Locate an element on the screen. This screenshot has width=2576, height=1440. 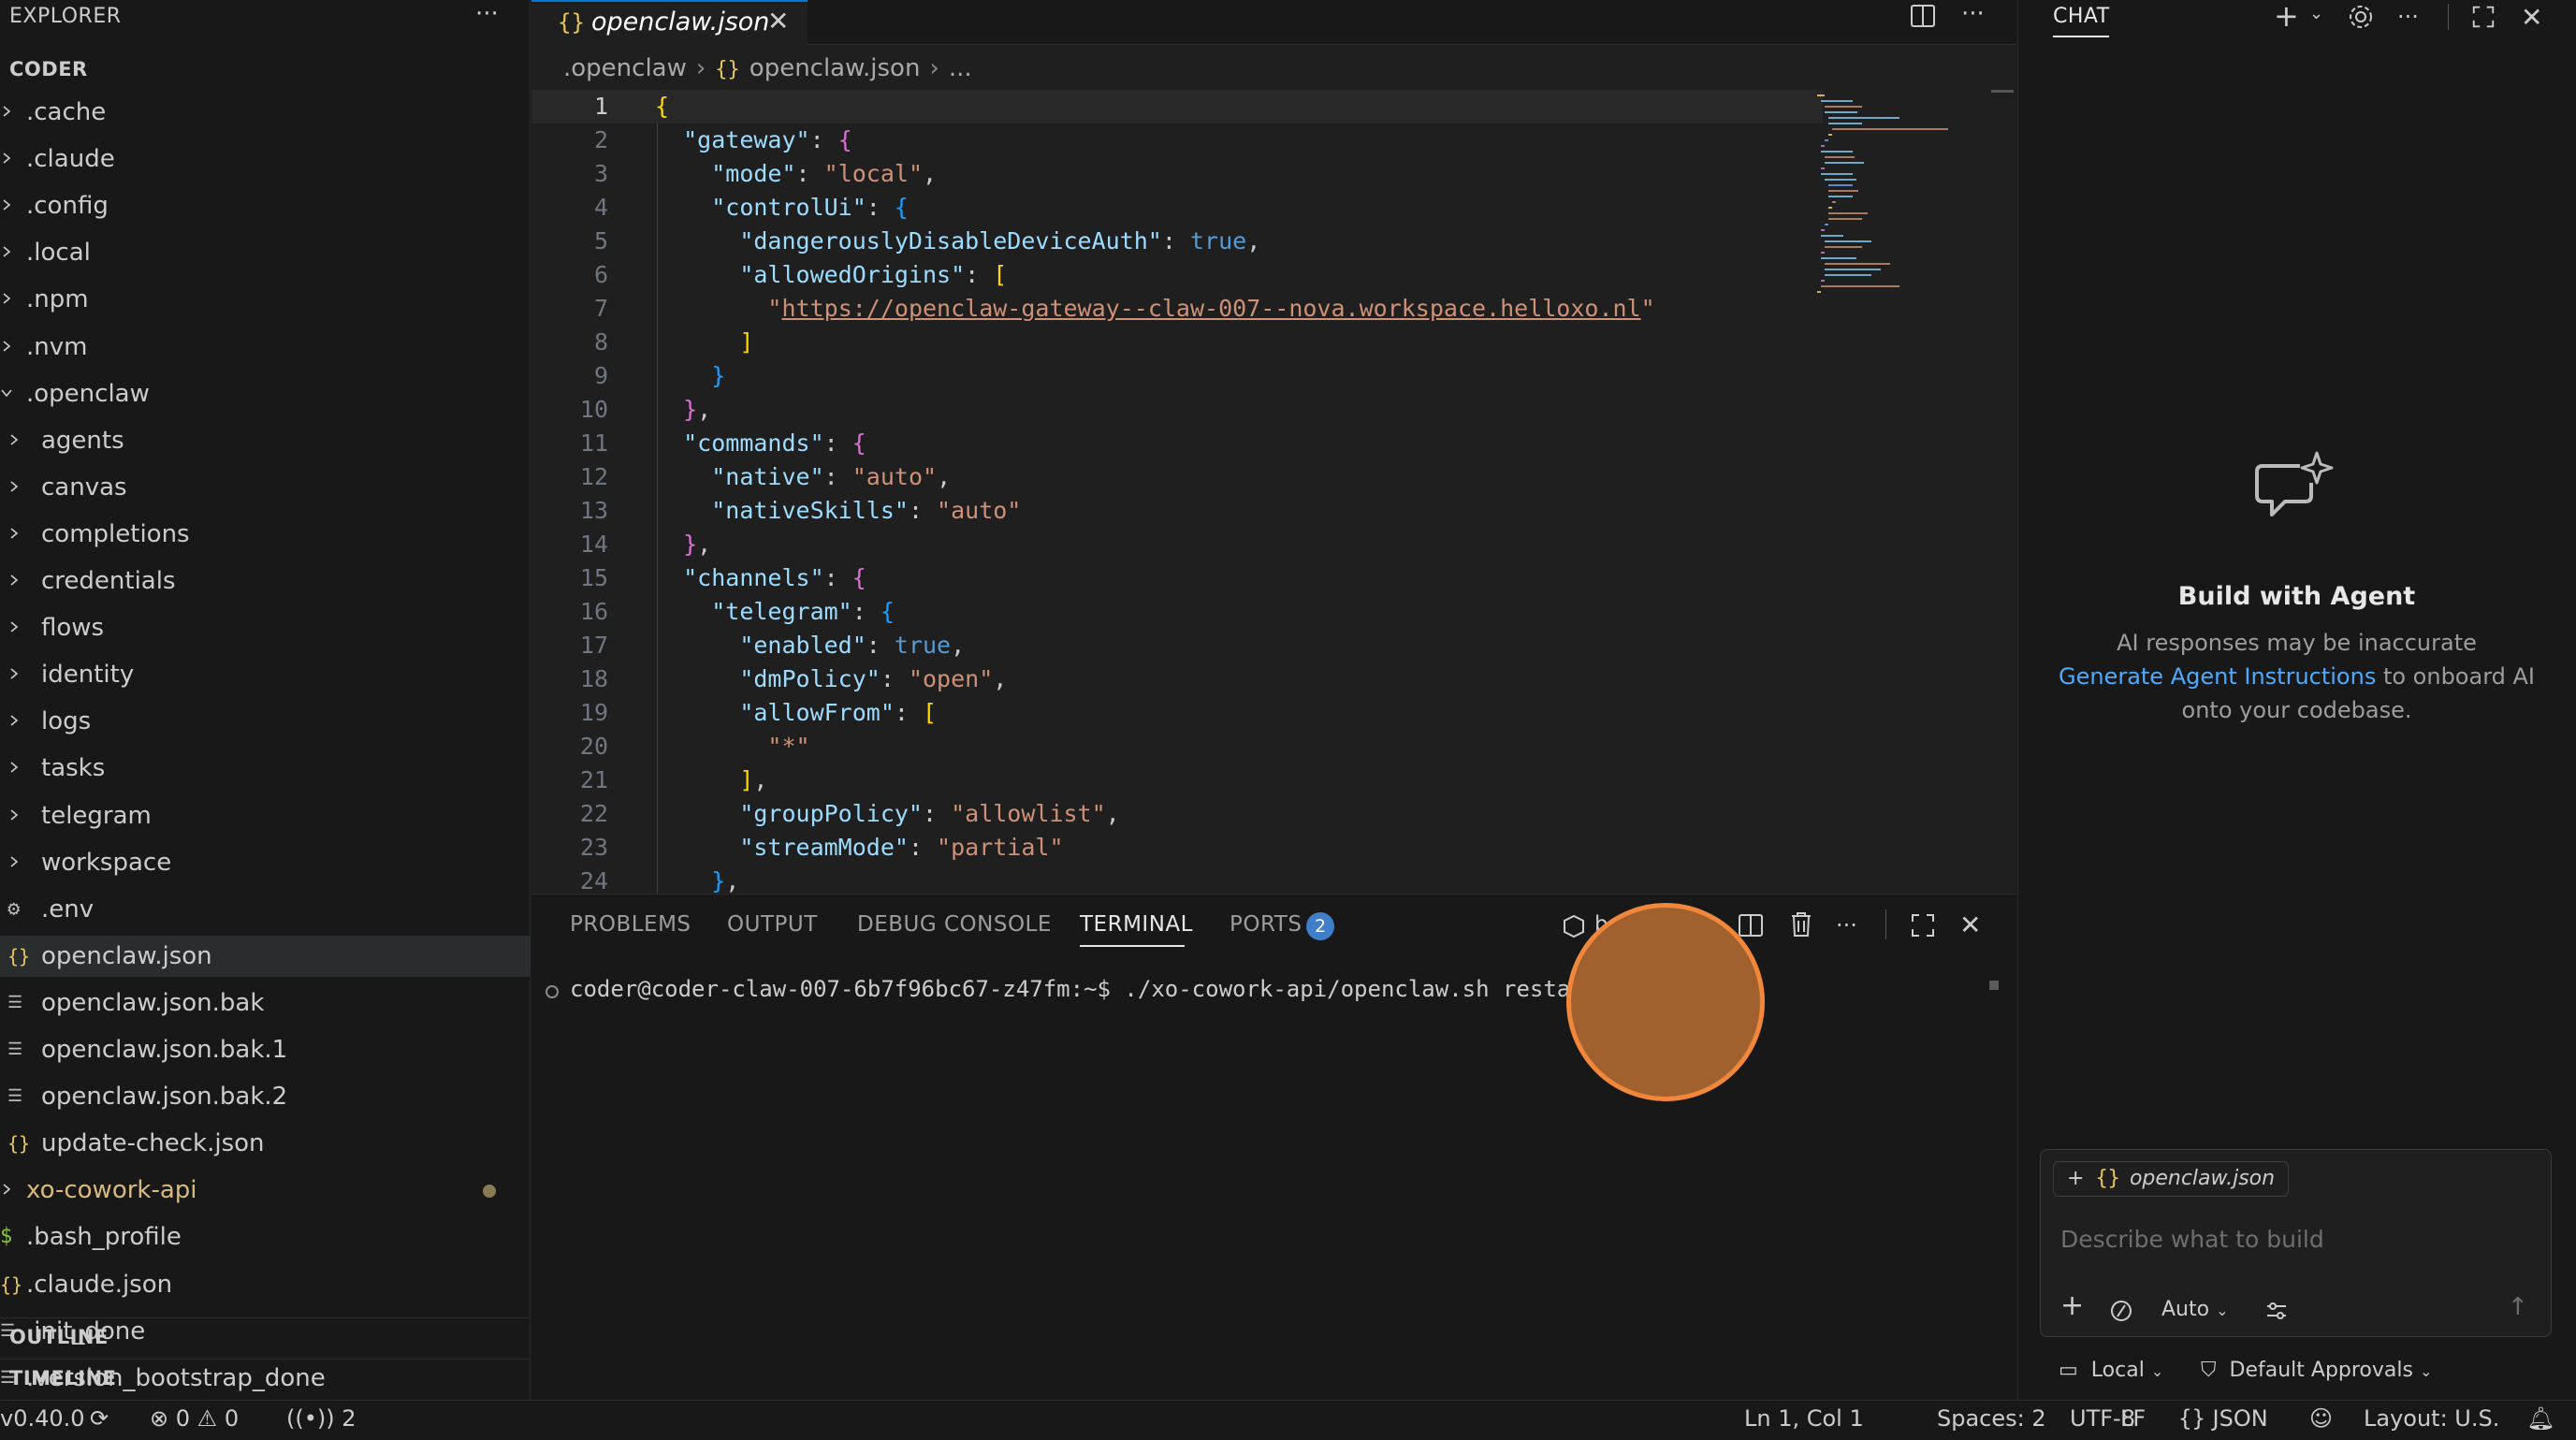
folder-item: telegram is located at coordinates (265, 815).